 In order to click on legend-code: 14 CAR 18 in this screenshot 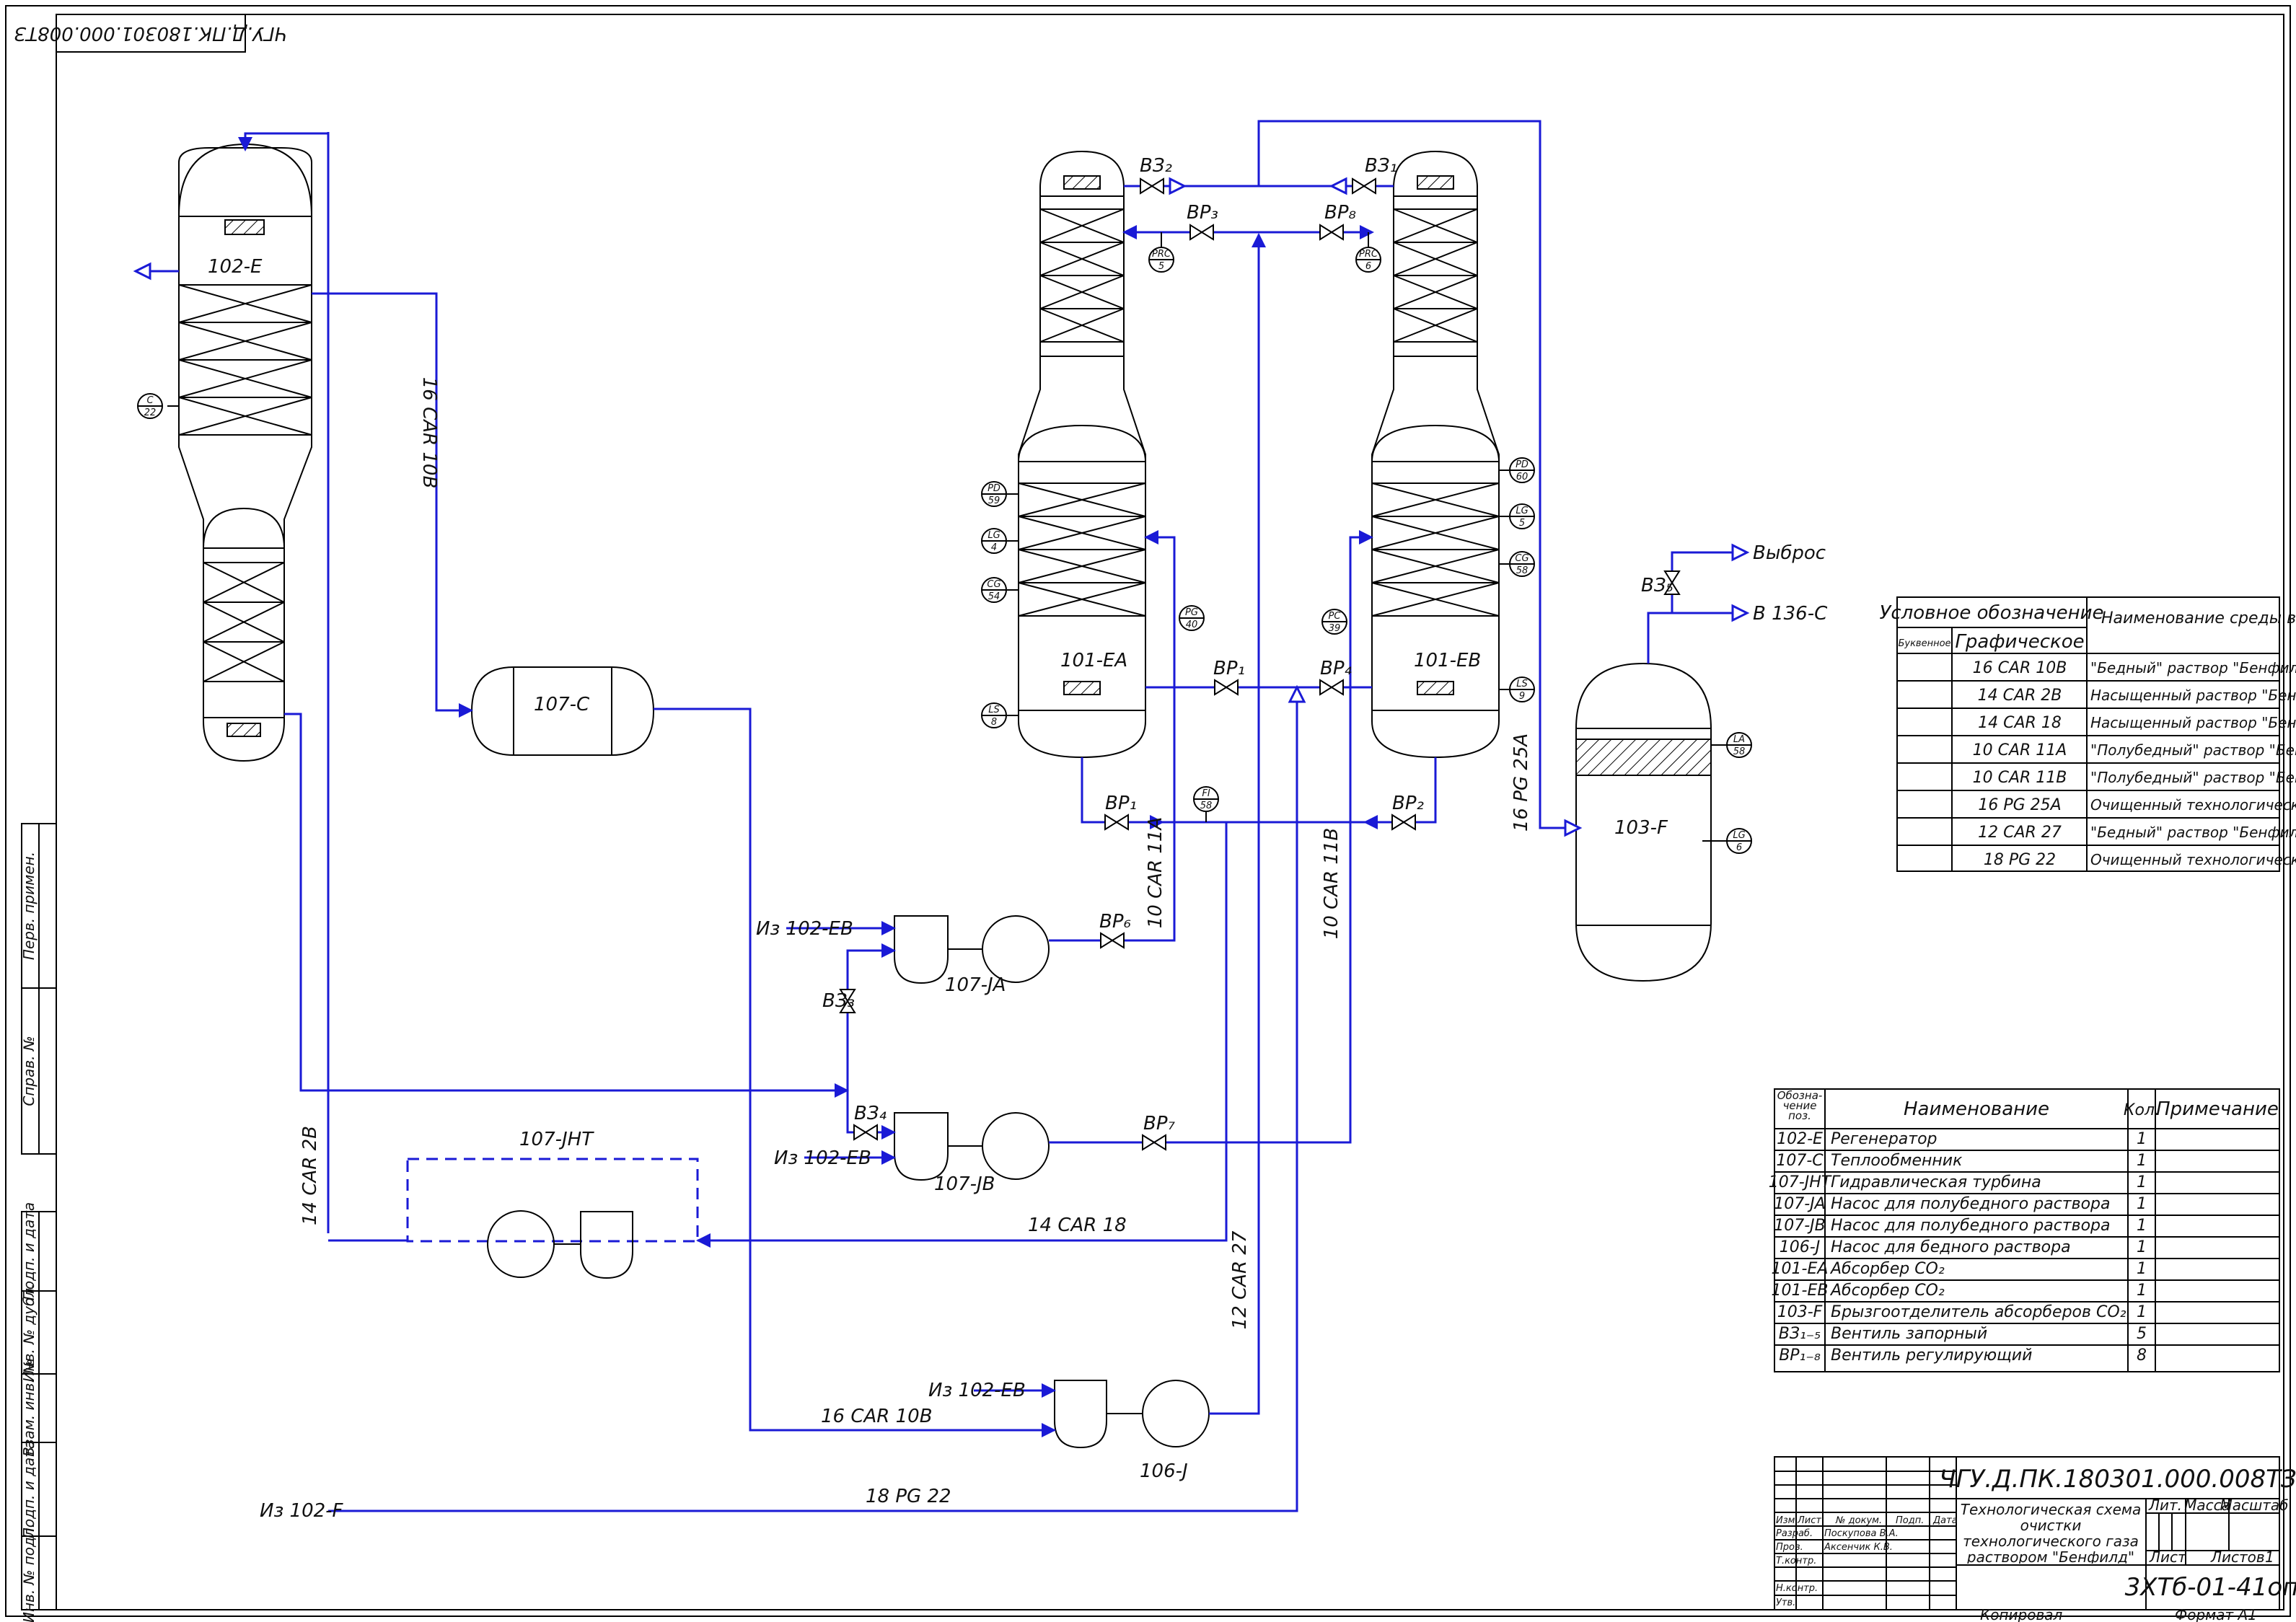, I will do `click(2020, 723)`.